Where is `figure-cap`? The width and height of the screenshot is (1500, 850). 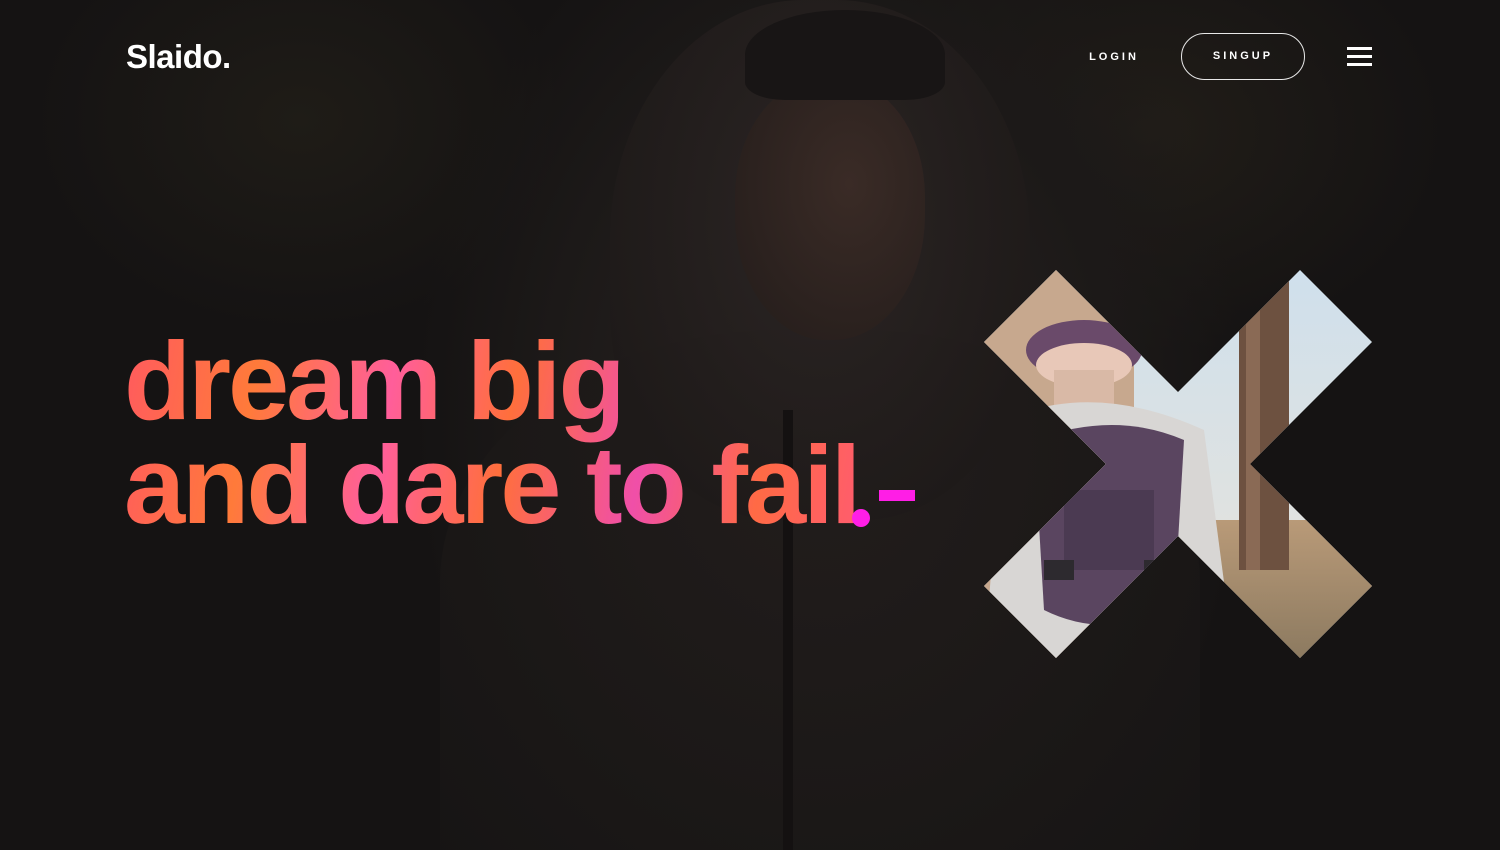
figure-cap is located at coordinates (845, 55).